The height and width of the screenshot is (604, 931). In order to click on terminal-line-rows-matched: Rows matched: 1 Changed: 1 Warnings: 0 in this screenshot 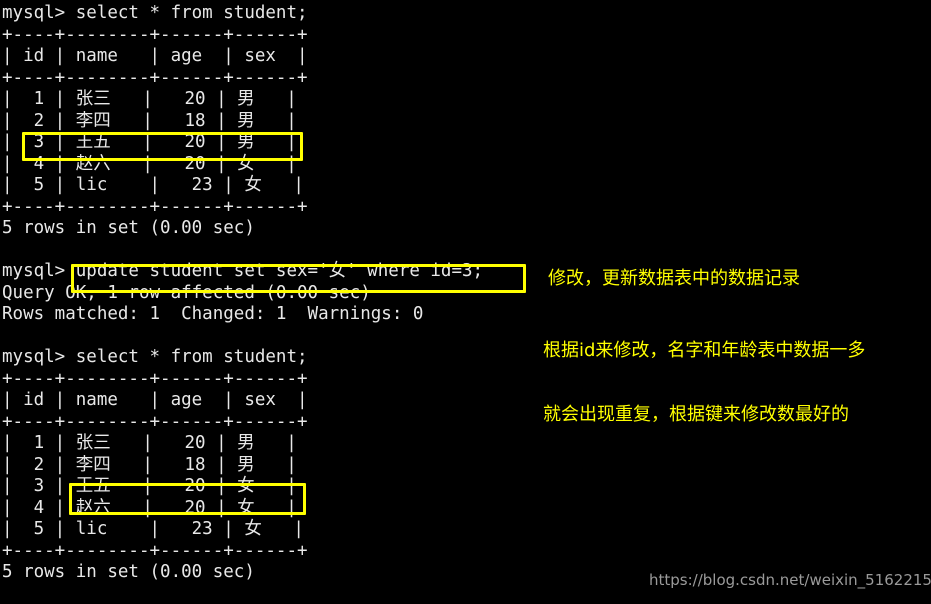, I will do `click(213, 314)`.